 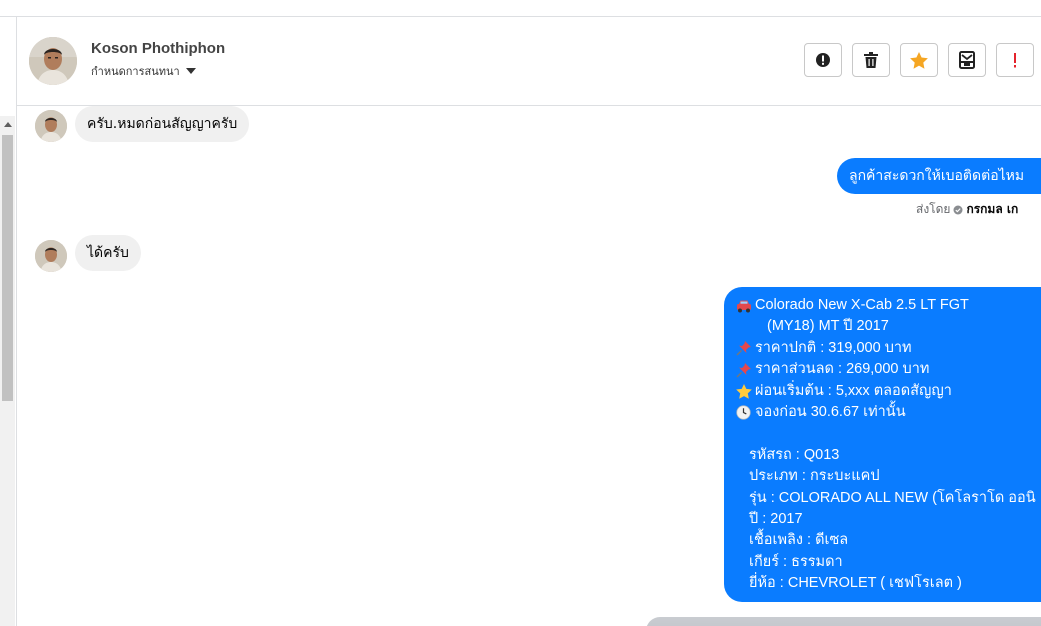 I want to click on mark-important-button, so click(x=1015, y=60).